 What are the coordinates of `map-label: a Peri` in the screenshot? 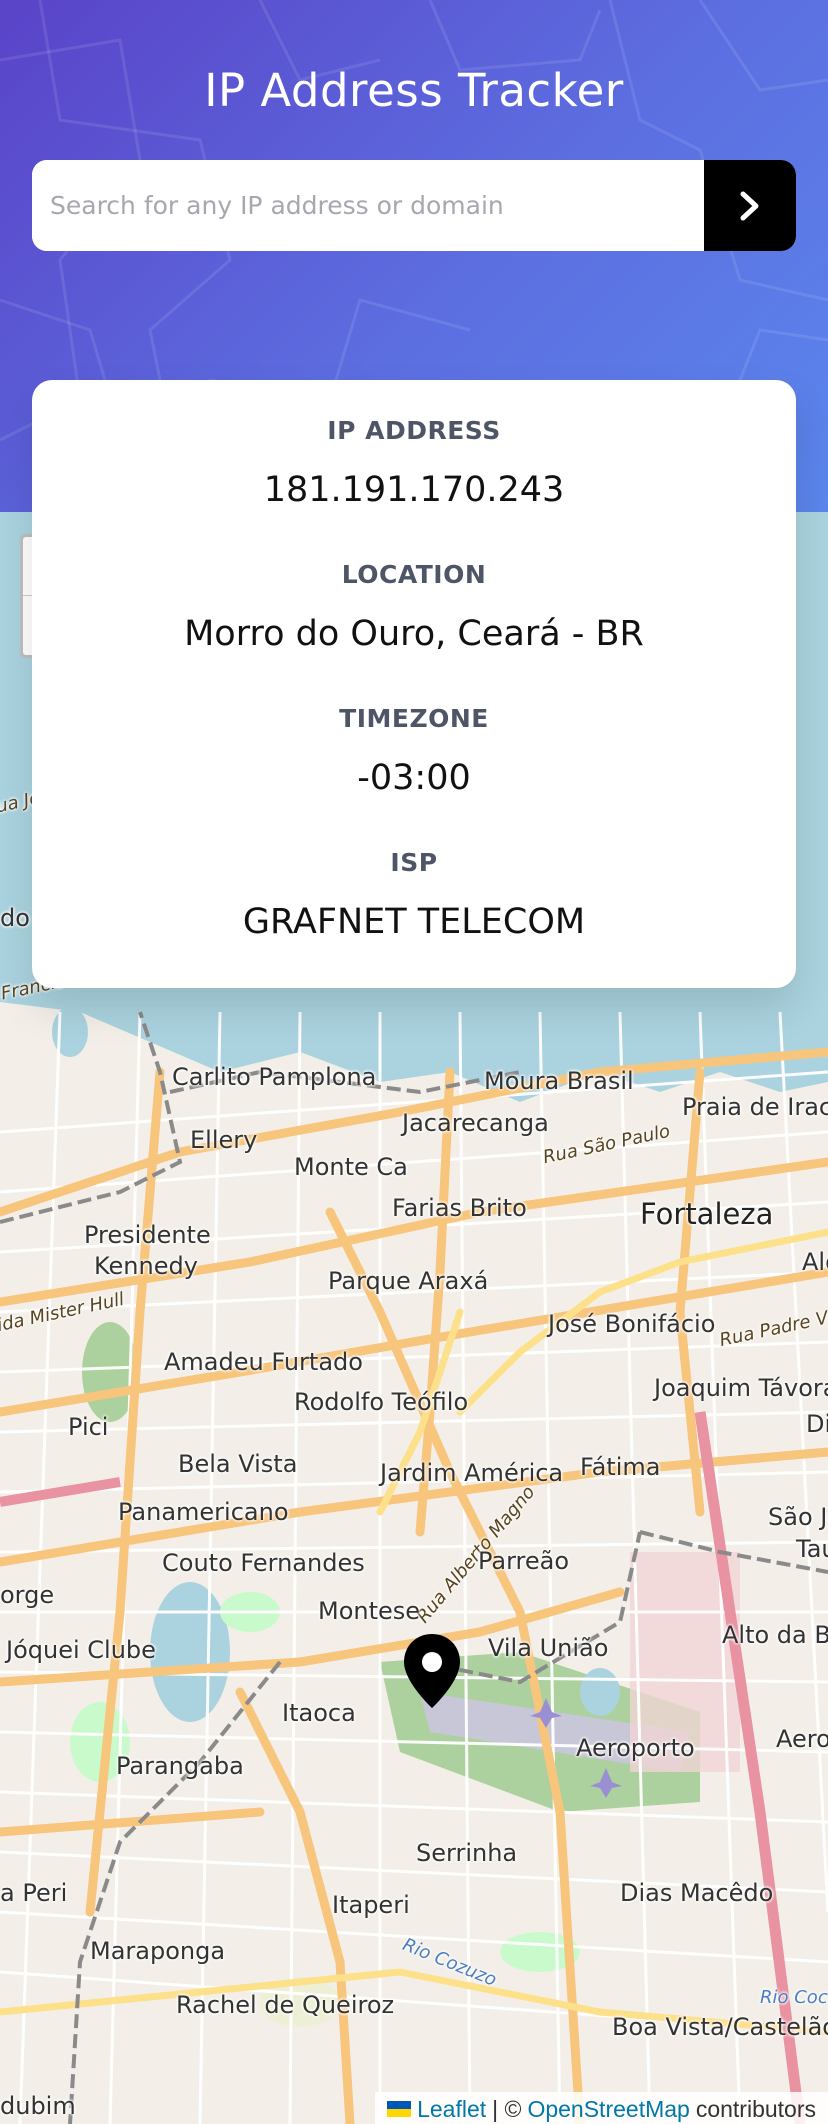 It's located at (34, 1893).